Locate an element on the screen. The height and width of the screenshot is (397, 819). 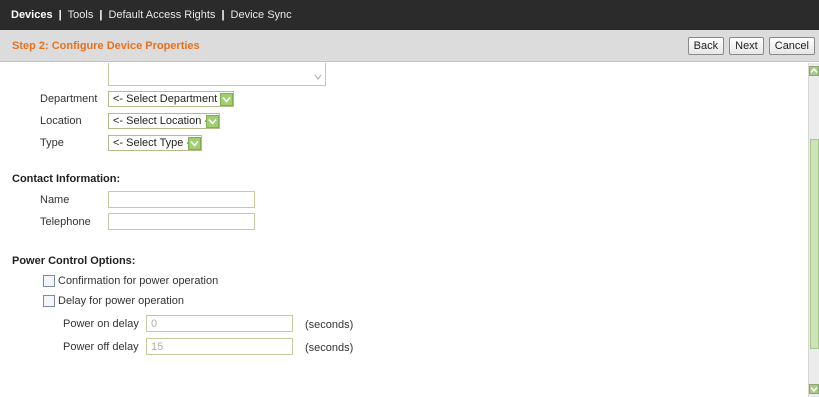
description-textarea is located at coordinates (217, 74).